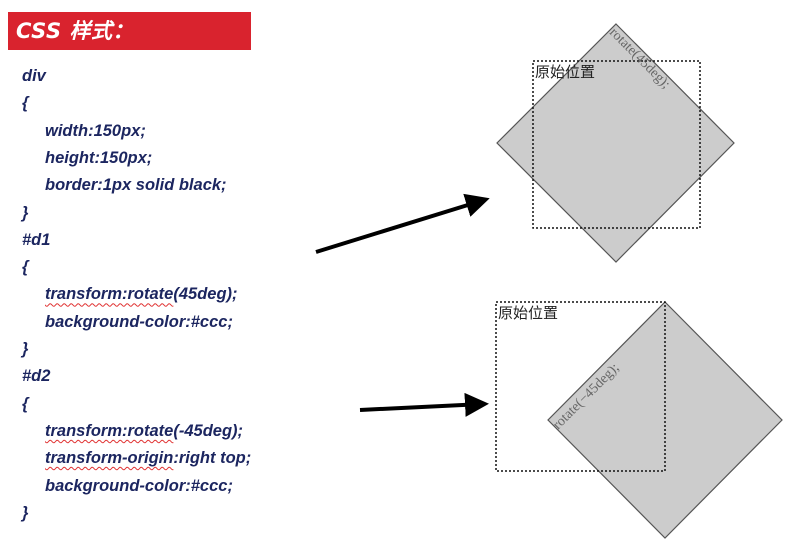 This screenshot has height=548, width=796. Describe the element at coordinates (615, 143) in the screenshot. I see `diagram-rotate-45: 原始位置 rotate(45deg);` at that location.